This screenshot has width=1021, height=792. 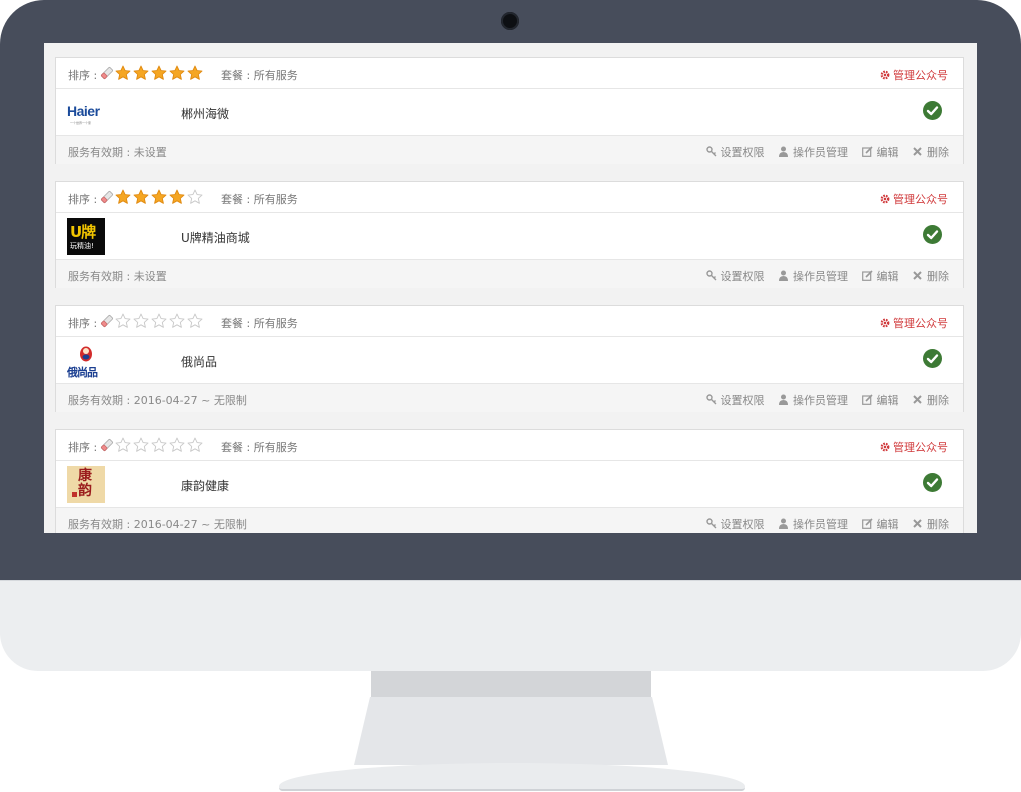 I want to click on monitor-chin, so click(x=510, y=625).